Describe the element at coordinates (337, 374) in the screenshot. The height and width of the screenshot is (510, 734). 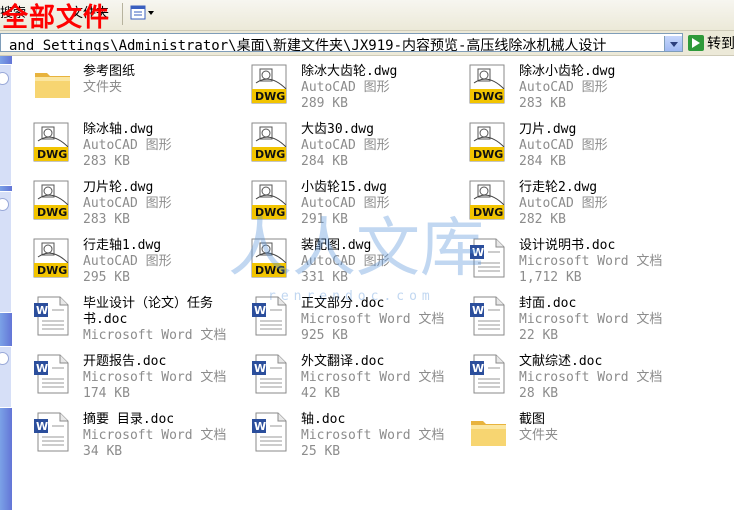
I see `file-item: W 外文翻译.doc Microsoft Word 文档 42 KB` at that location.